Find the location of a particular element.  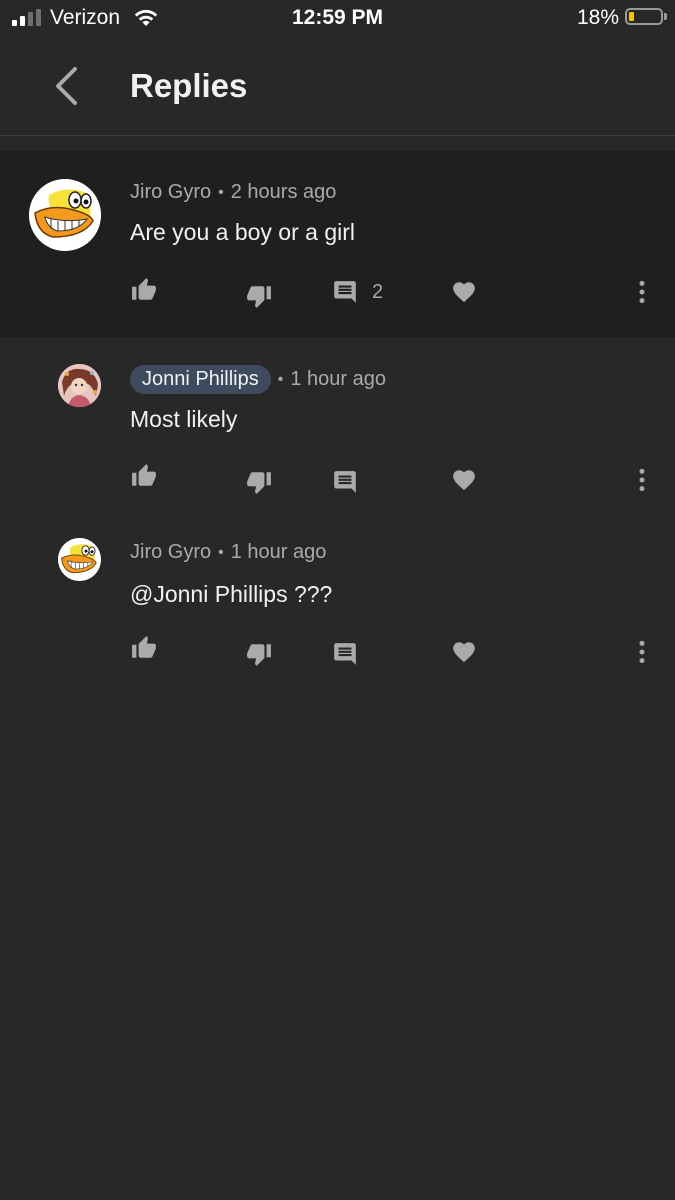

comment-meta: Jiro Gyro • 1 hour ago is located at coordinates (228, 552).